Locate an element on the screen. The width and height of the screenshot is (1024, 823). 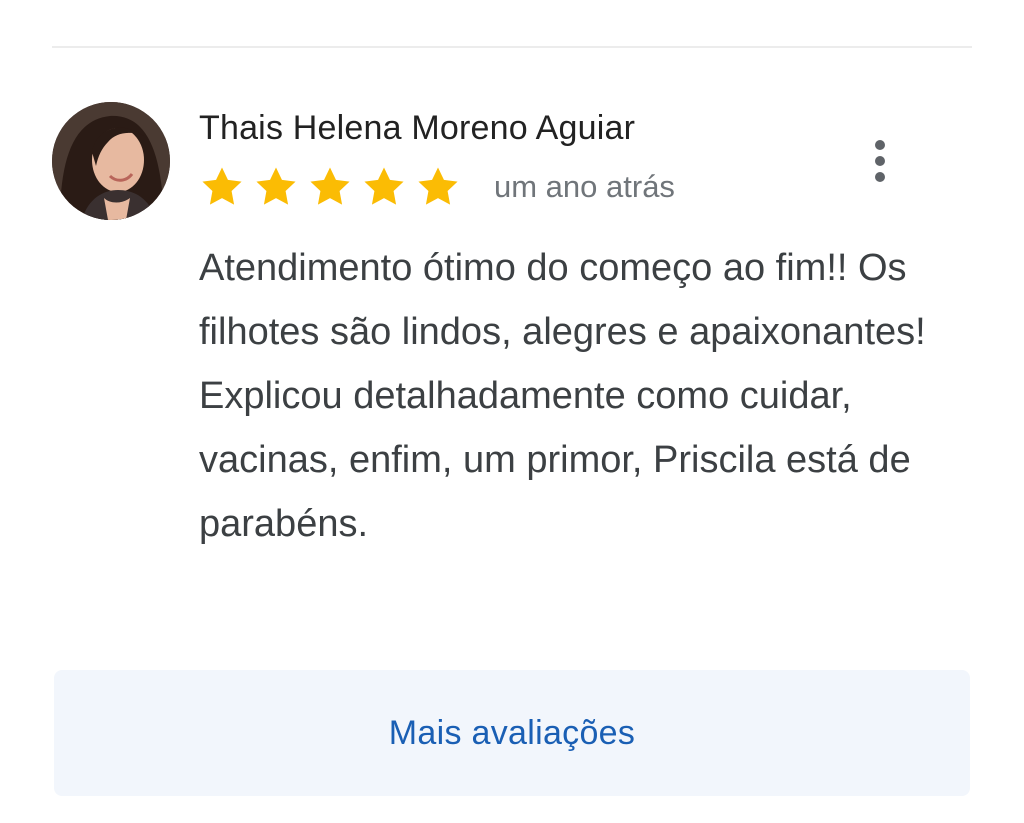
star-rating is located at coordinates (330, 187).